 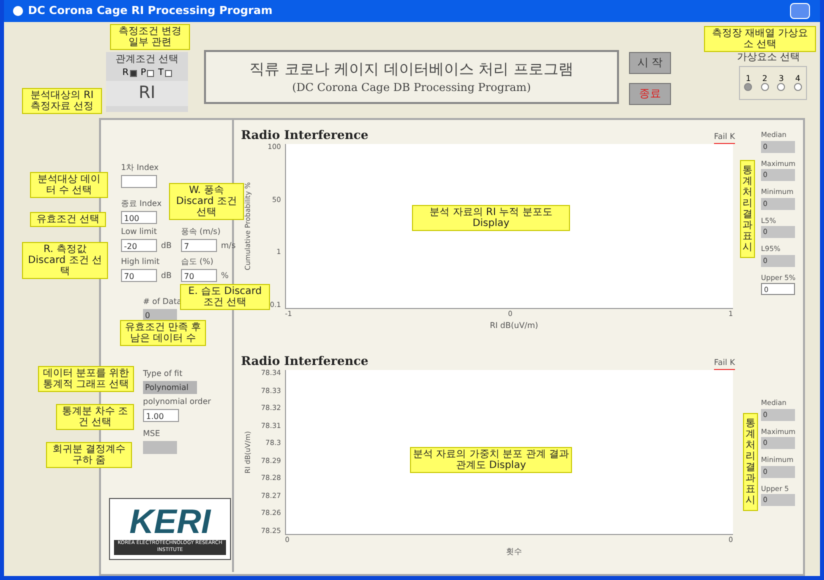 I want to click on annotation-note: W. 풍속 Discard 조건 선택, so click(x=206, y=201).